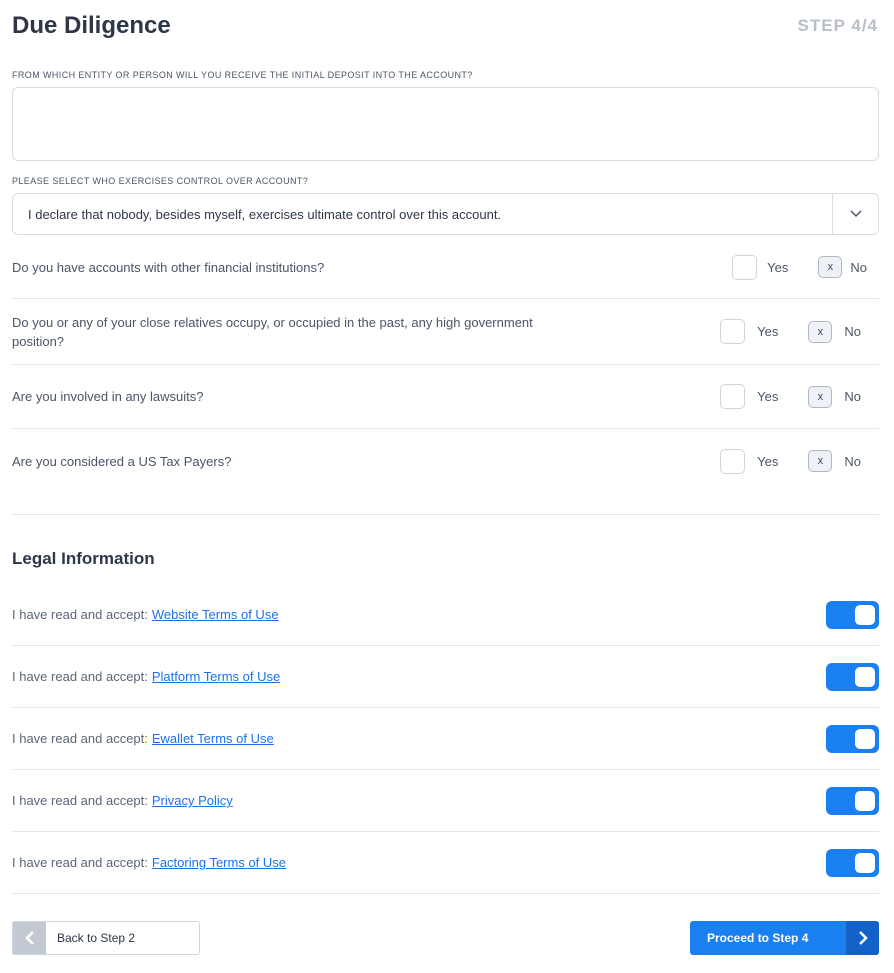  I want to click on back-arrow, so click(29, 938).